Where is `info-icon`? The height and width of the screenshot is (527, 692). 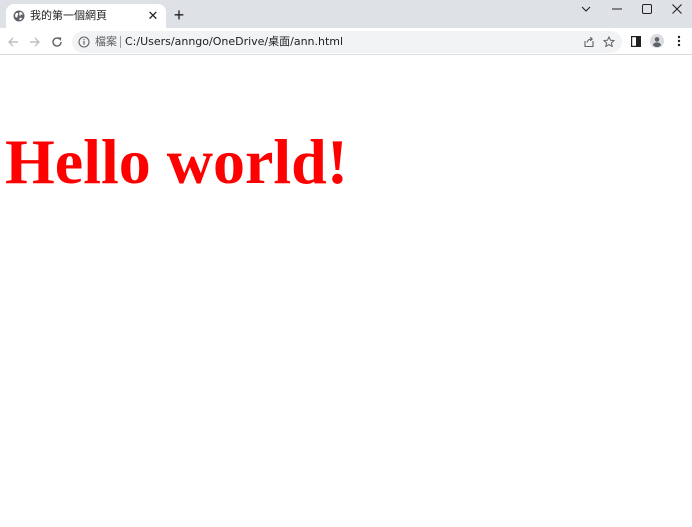 info-icon is located at coordinates (84, 42).